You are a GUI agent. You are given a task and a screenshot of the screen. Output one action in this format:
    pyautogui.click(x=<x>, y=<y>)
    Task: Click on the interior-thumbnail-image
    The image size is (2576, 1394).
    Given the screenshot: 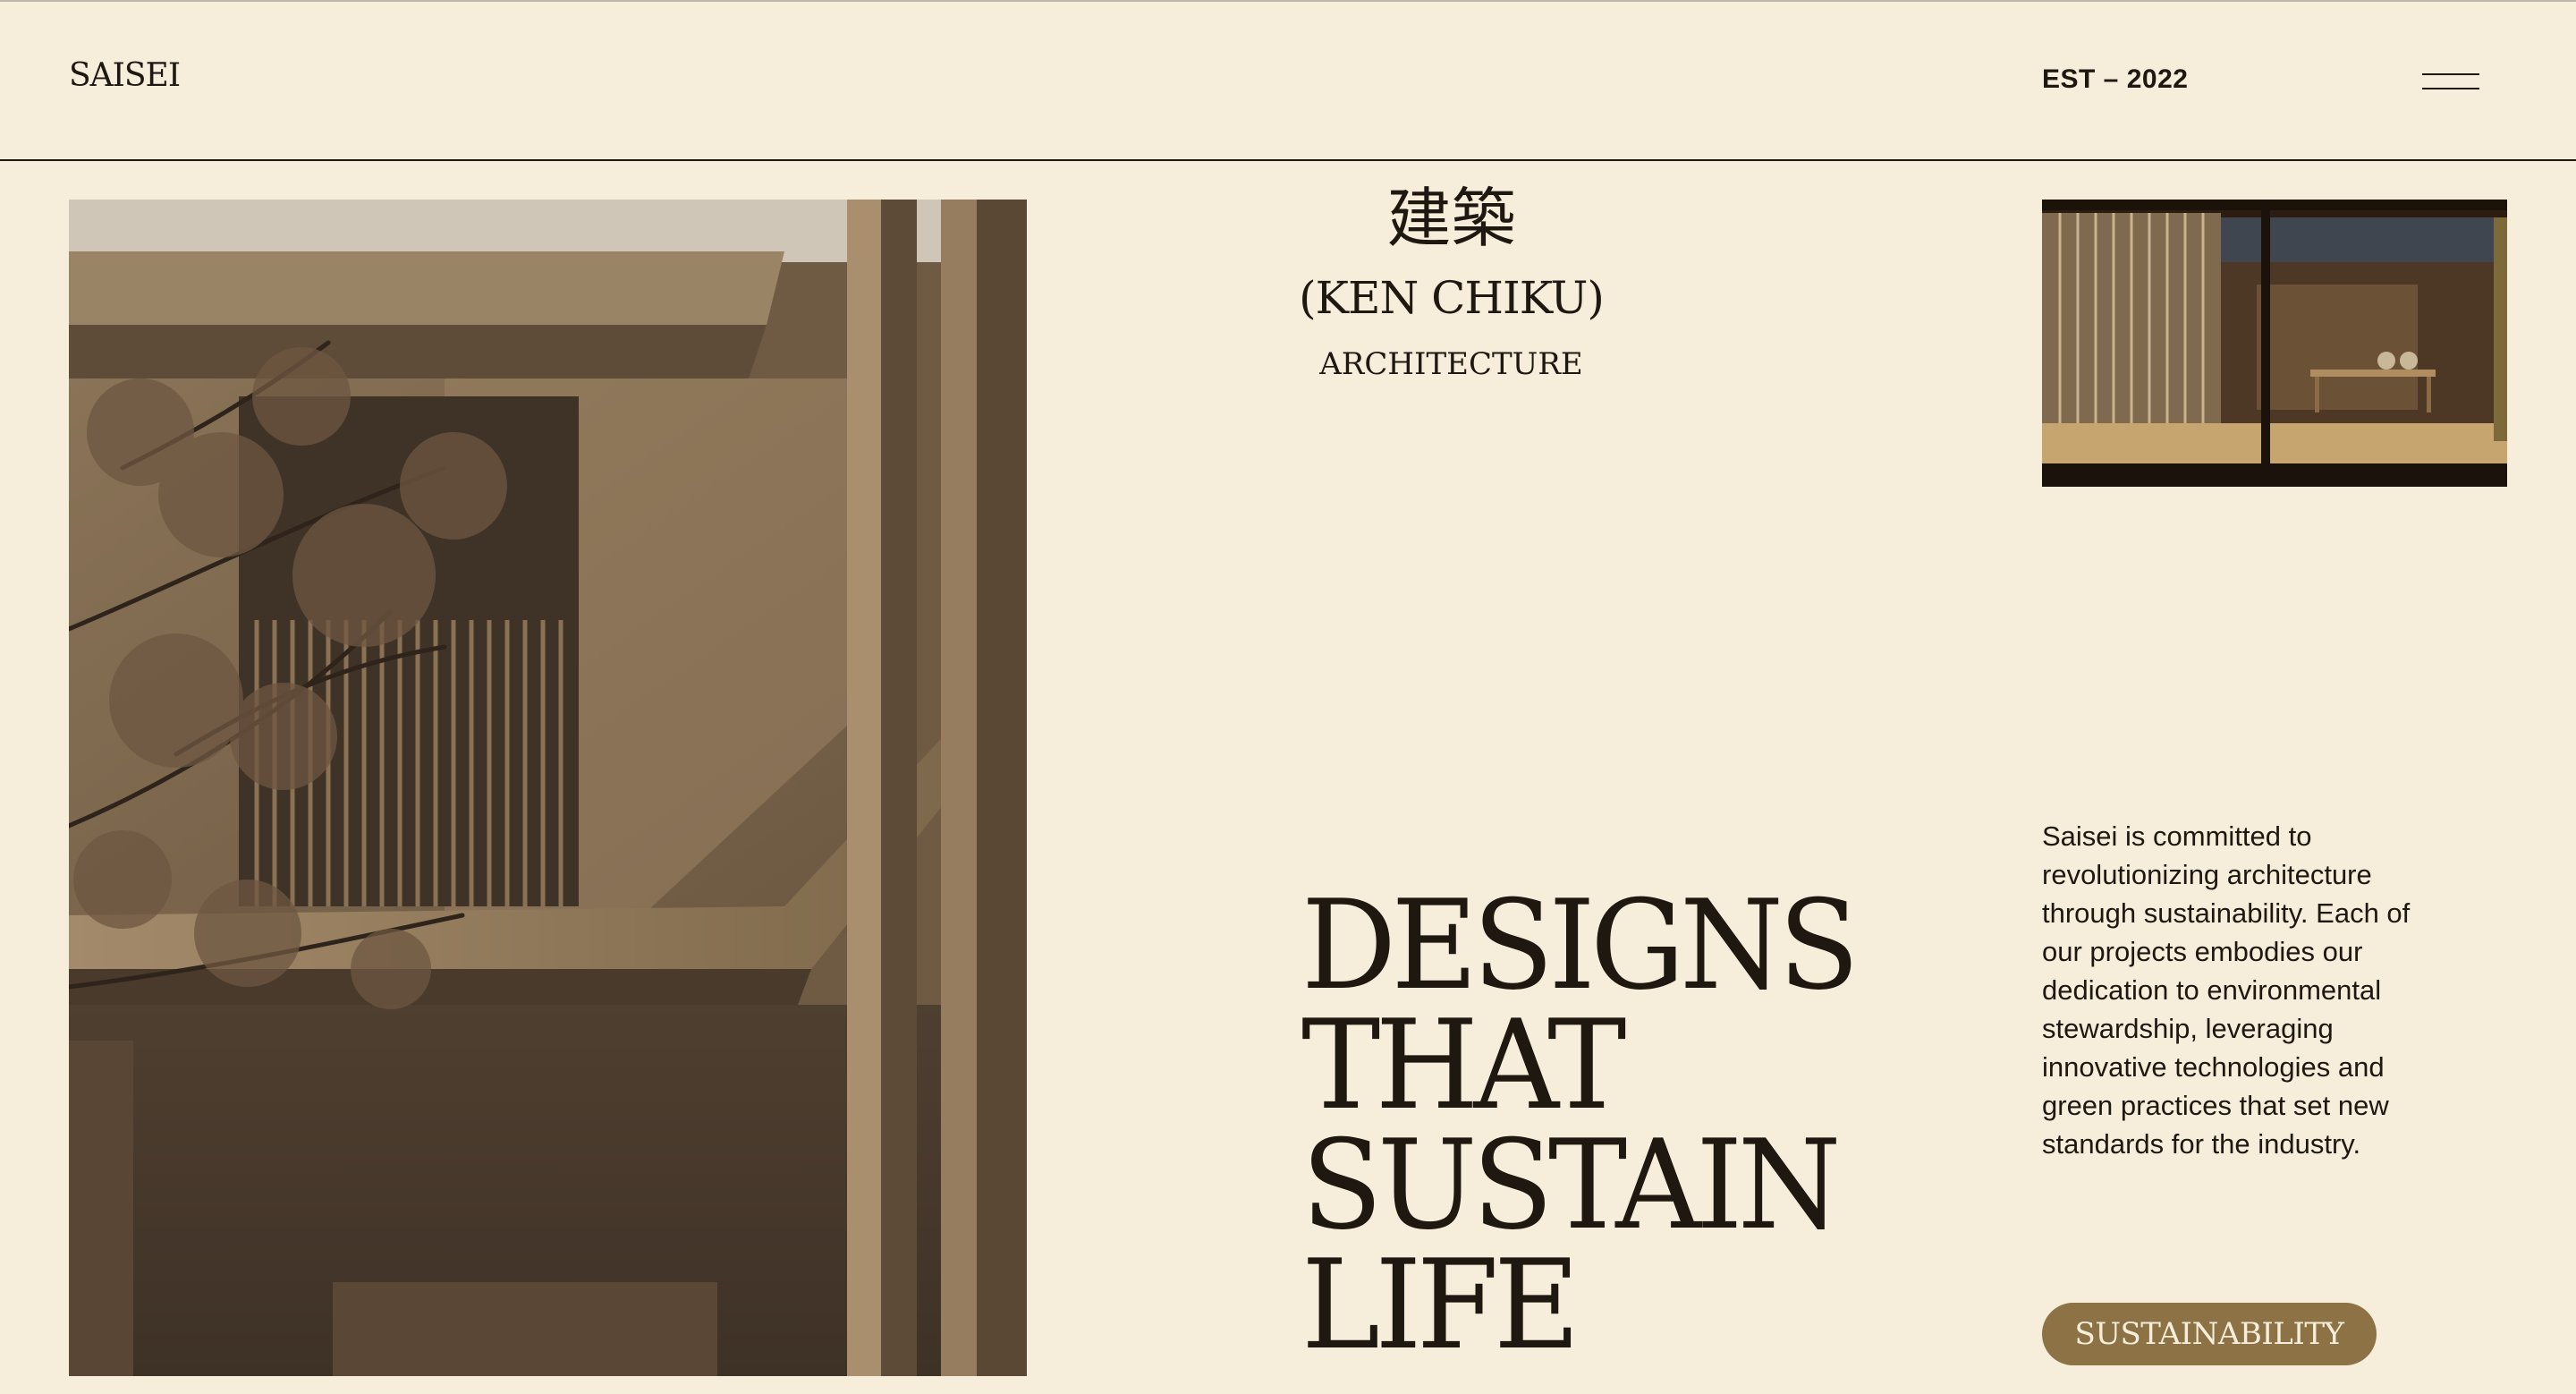 What is the action you would take?
    pyautogui.click(x=2274, y=343)
    